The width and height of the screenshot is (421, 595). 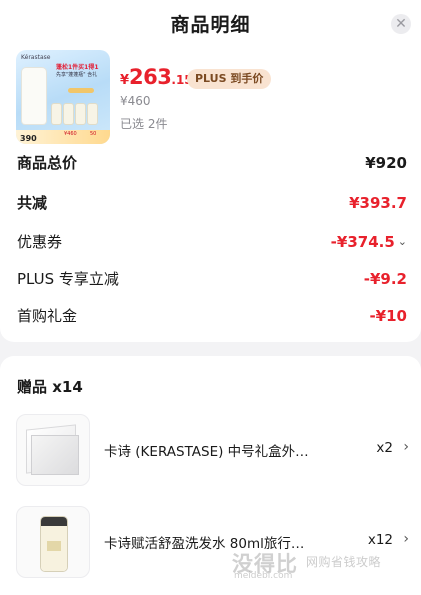 What do you see at coordinates (70, 134) in the screenshot?
I see `thumb-tag-left: ¥460` at bounding box center [70, 134].